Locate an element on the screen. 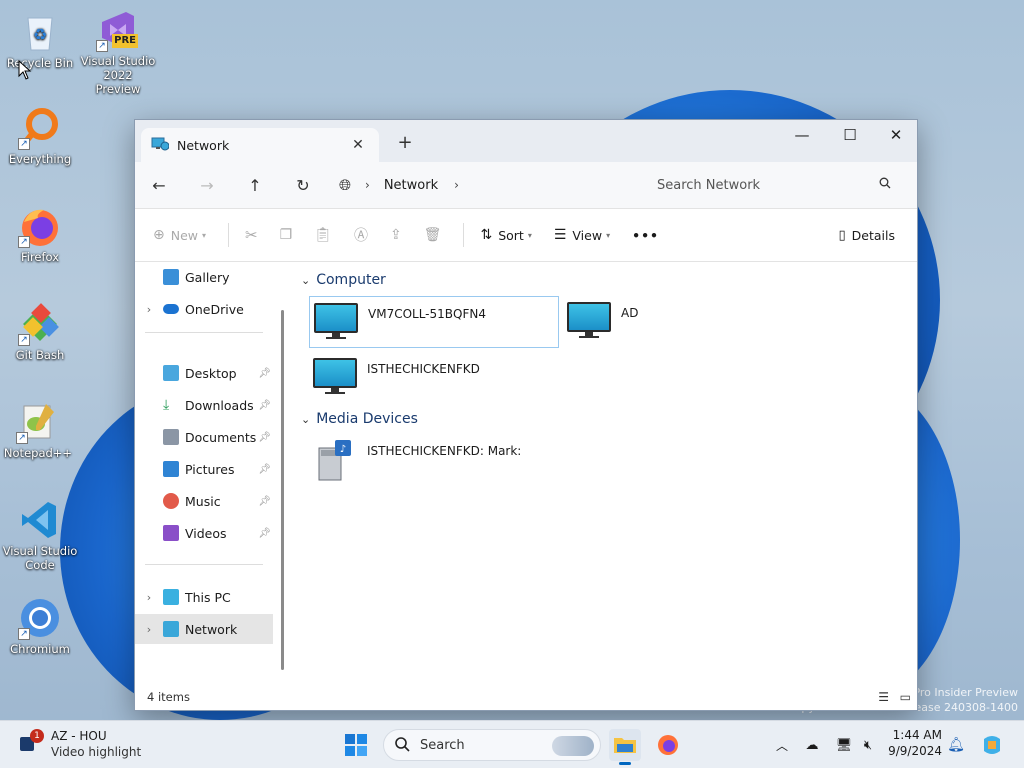 The height and width of the screenshot is (768, 1024). status-bar: 4 items ☰ ▭ is located at coordinates (527, 697).